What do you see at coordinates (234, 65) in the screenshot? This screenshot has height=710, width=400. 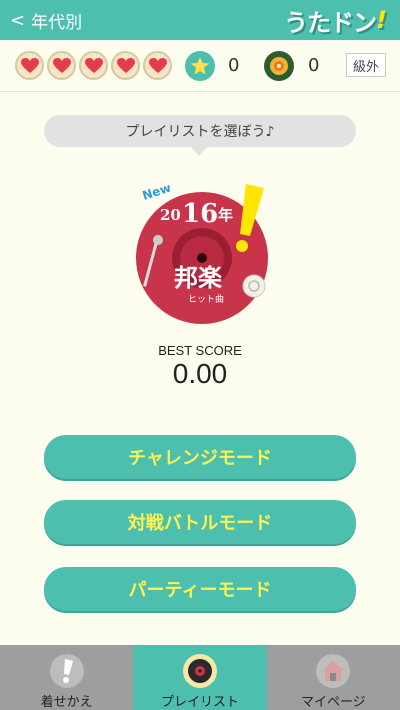 I see `star-count: 0` at bounding box center [234, 65].